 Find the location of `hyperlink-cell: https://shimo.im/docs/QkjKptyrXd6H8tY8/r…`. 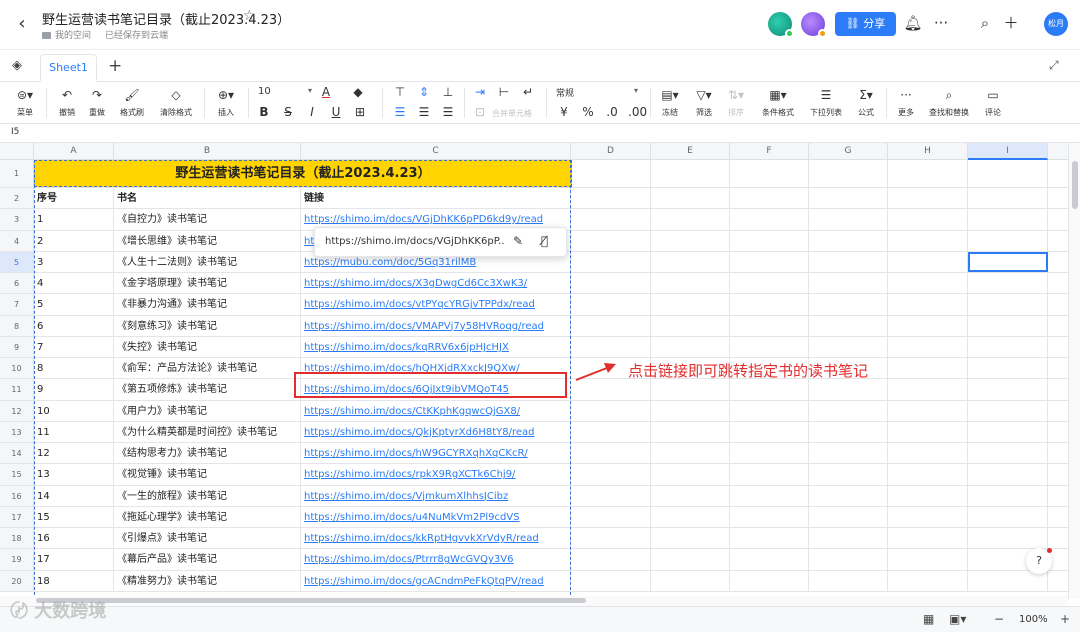

hyperlink-cell: https://shimo.im/docs/QkjKptyrXd6H8tY8/r… is located at coordinates (436, 431).